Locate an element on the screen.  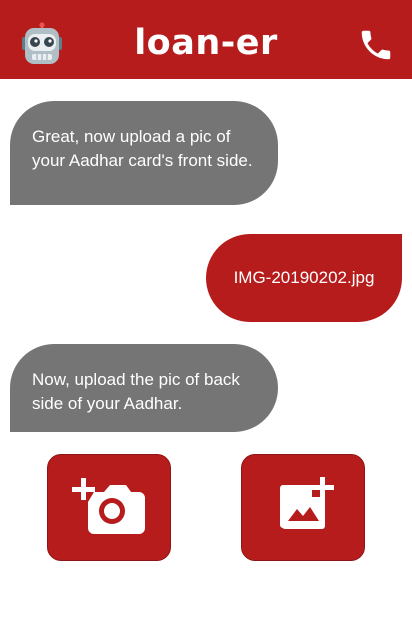
add-a-photo-icon is located at coordinates (108, 506).